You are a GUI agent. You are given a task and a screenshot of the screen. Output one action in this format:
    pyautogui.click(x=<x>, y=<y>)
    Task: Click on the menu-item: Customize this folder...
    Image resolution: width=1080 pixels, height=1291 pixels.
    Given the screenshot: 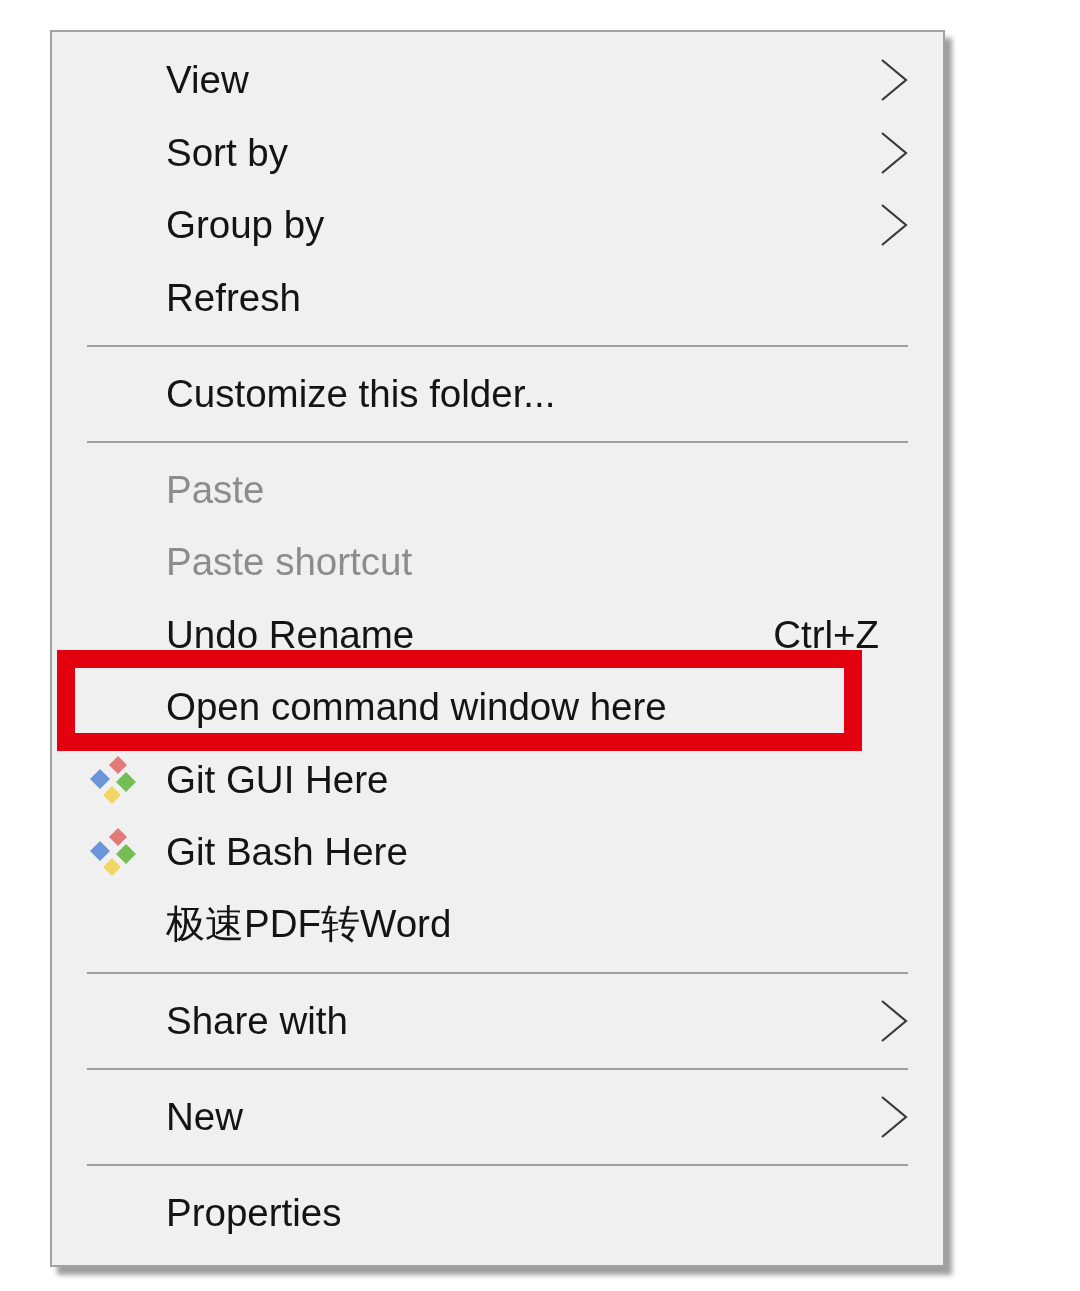 What is the action you would take?
    pyautogui.click(x=497, y=393)
    